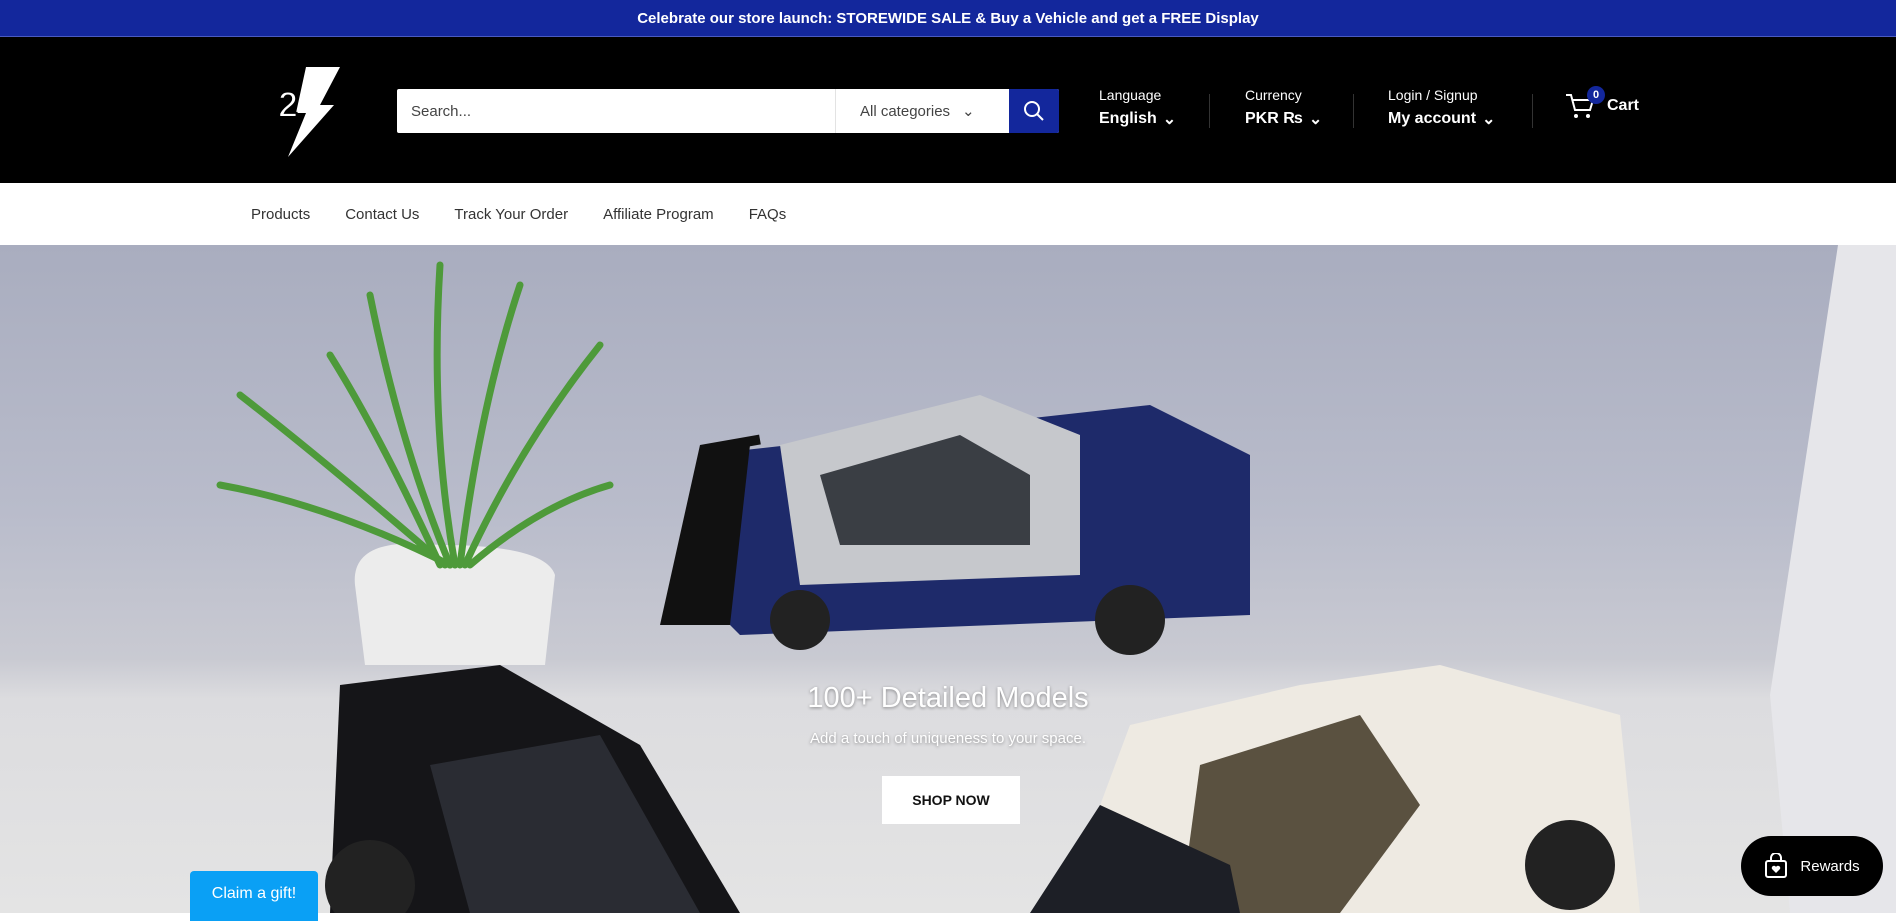 The width and height of the screenshot is (1896, 921). Describe the element at coordinates (511, 214) in the screenshot. I see `nav-track-order: Track Your Order` at that location.